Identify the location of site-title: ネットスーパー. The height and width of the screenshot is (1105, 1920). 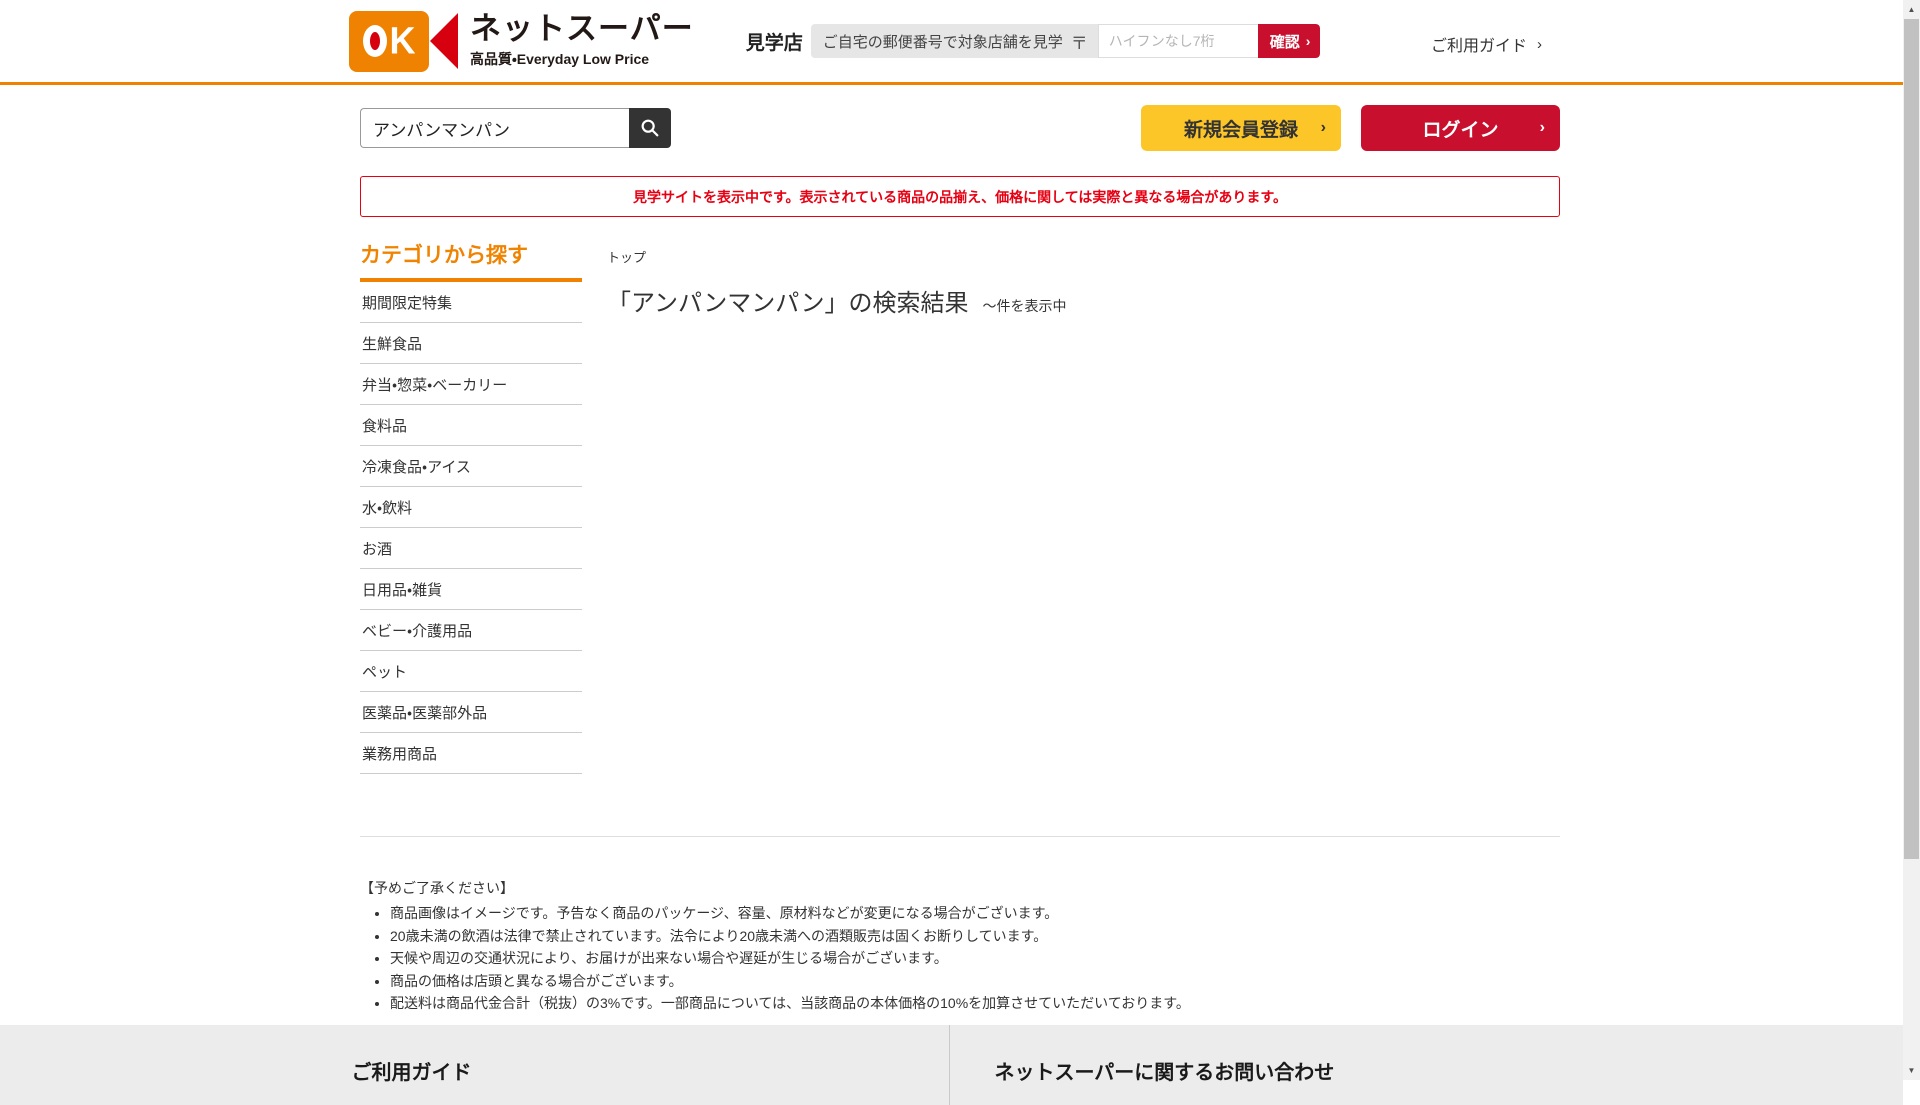
(582, 29).